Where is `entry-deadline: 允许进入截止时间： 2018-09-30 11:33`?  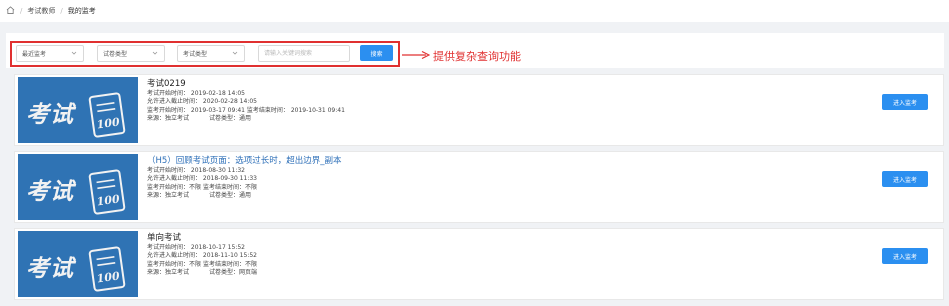 entry-deadline: 允许进入截止时间： 2018-09-30 11:33 is located at coordinates (202, 179).